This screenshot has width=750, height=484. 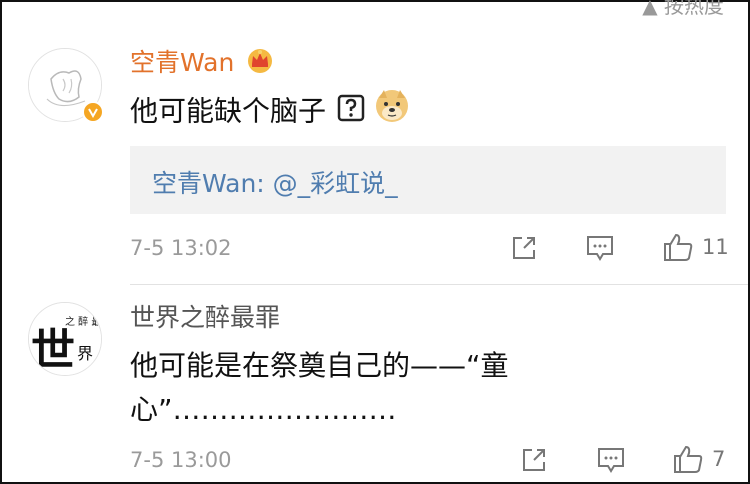 What do you see at coordinates (212, 183) in the screenshot?
I see `reply-author: 空青Wan:` at bounding box center [212, 183].